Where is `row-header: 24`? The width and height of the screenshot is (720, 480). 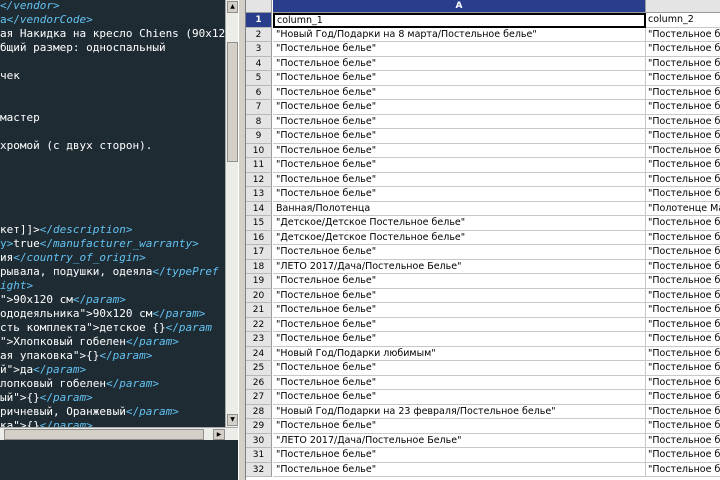
row-header: 24 is located at coordinates (259, 353).